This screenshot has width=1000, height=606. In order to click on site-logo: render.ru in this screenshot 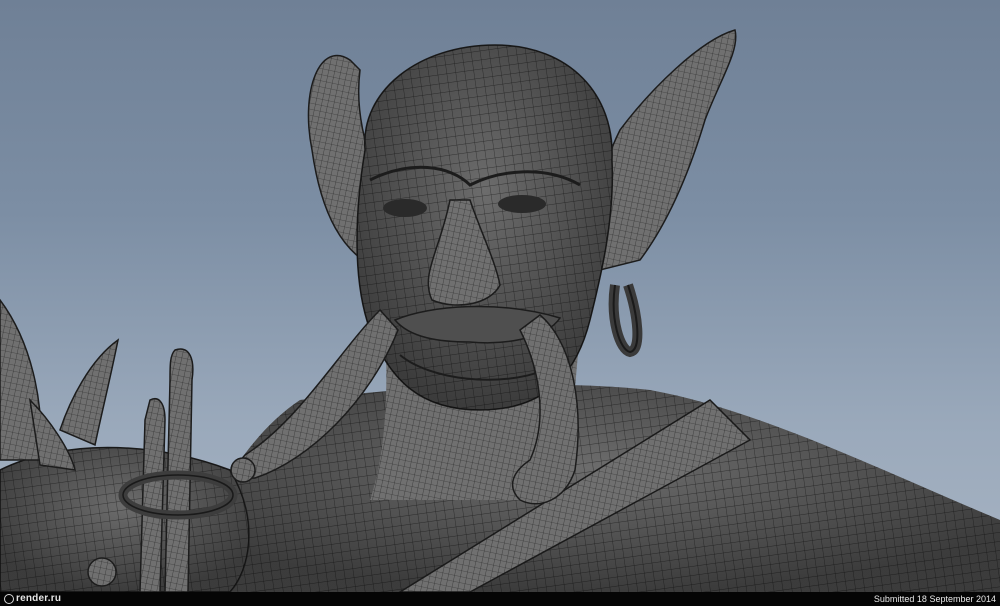, I will do `click(30, 599)`.